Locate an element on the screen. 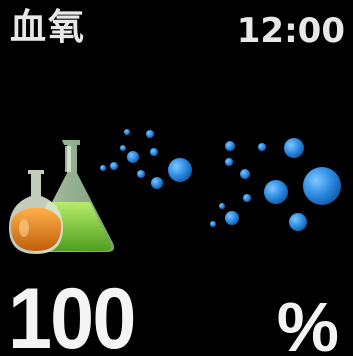 This screenshot has width=353, height=356. clock-time: 12:00 is located at coordinates (290, 31).